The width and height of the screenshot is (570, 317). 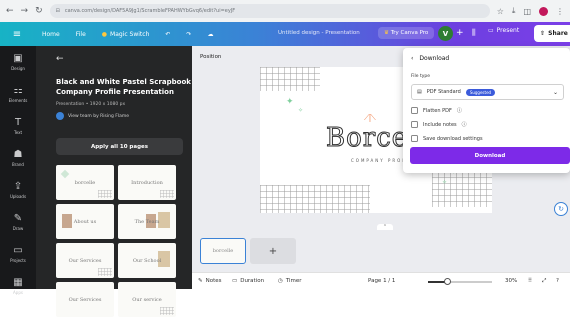 I want to click on fullscreen-icon: ⤢, so click(x=544, y=281).